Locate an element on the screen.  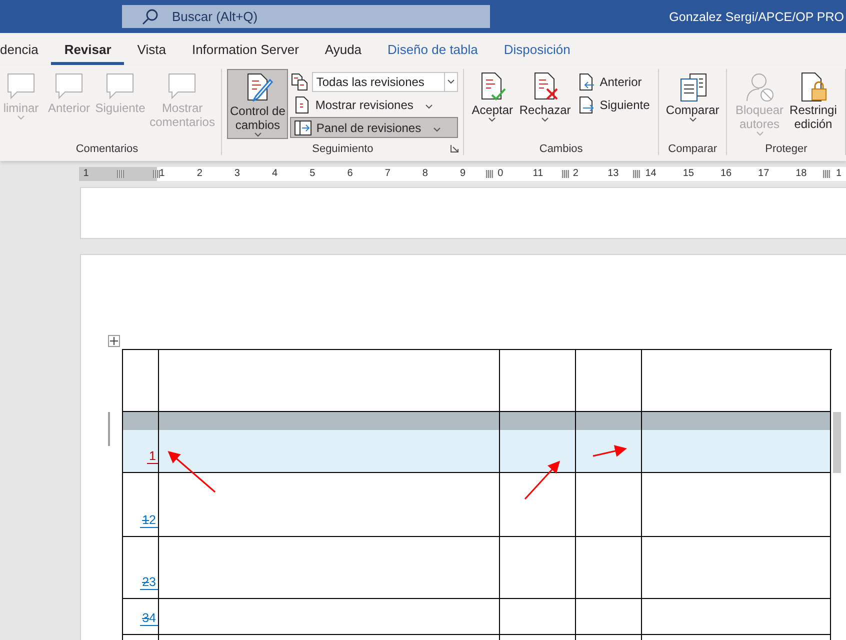
ribbon-tab: dencia is located at coordinates (26, 49).